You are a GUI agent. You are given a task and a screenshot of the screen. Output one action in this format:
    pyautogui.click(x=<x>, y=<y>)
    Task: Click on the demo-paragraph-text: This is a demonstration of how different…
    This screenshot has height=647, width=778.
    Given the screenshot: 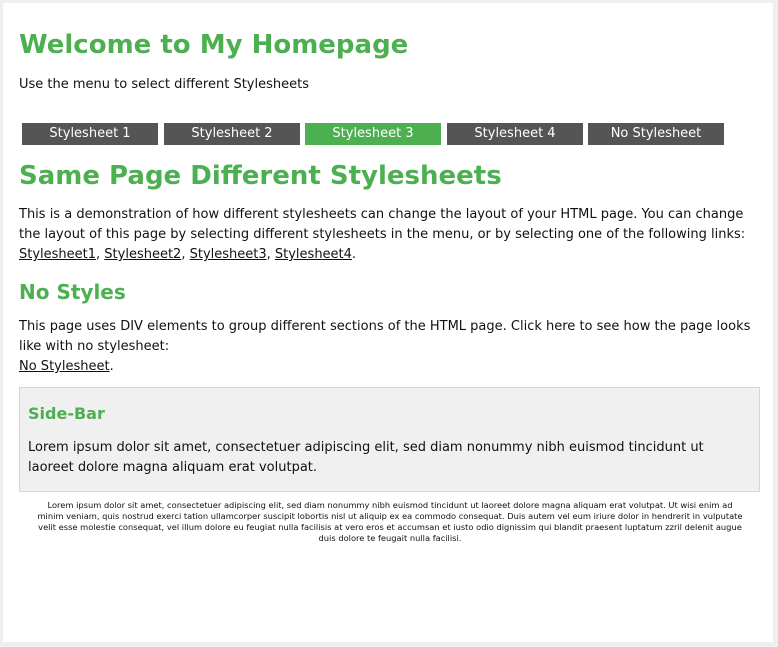 What is the action you would take?
    pyautogui.click(x=382, y=224)
    